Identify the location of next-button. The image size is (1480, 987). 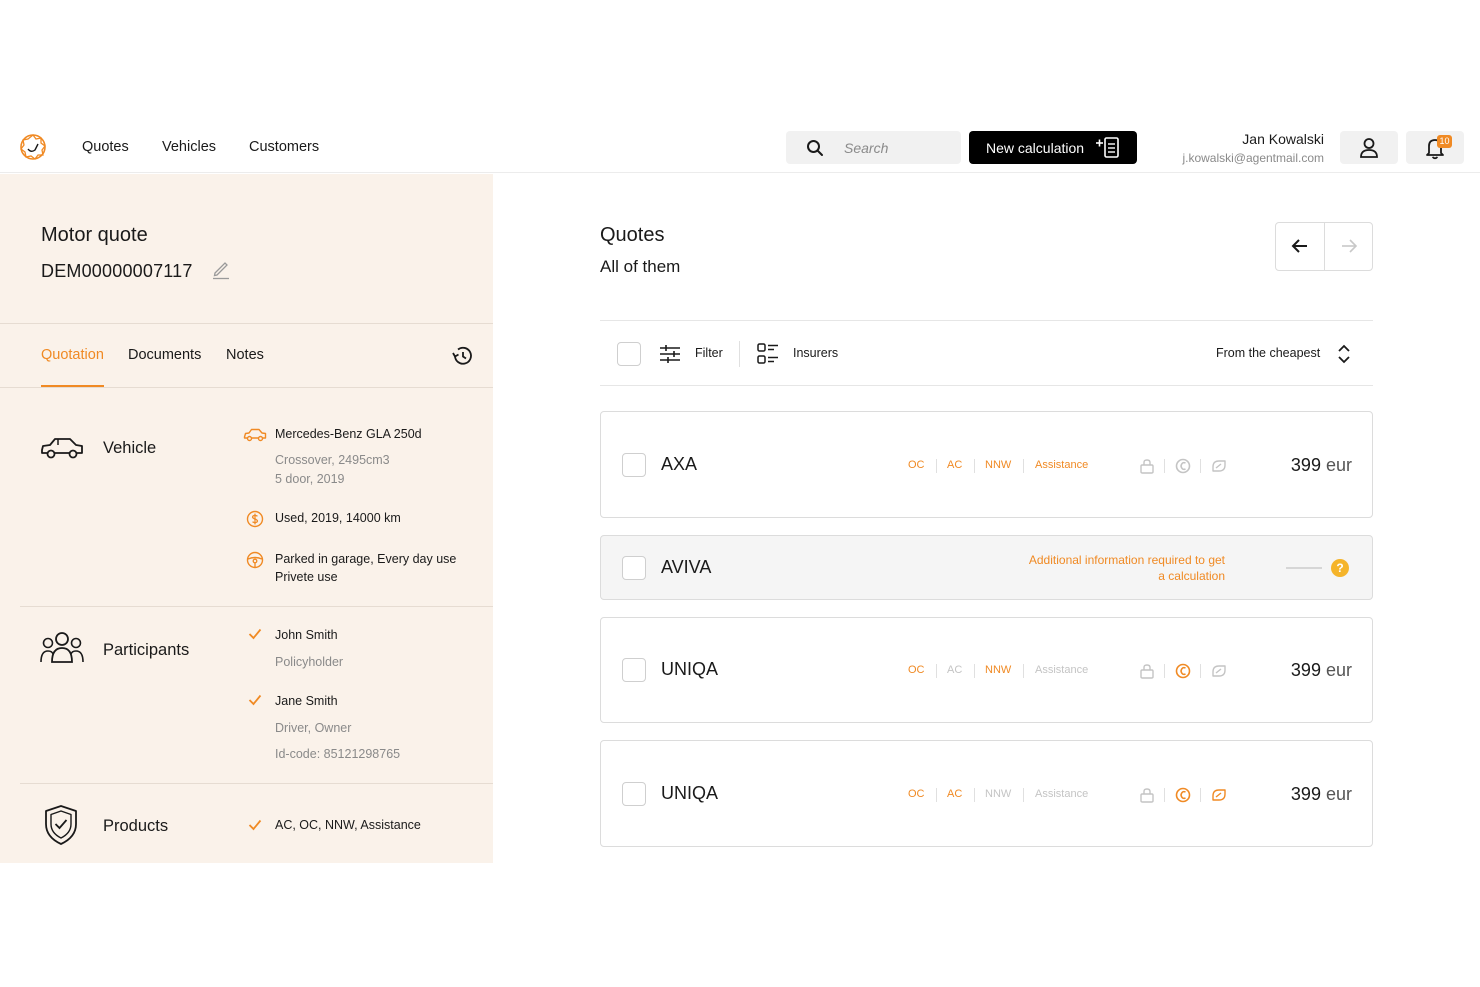
(1349, 246).